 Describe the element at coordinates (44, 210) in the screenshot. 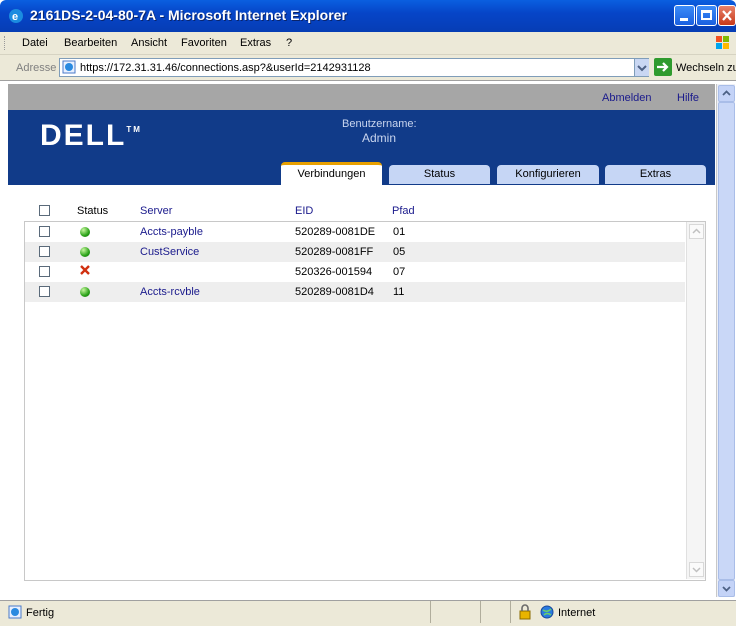

I see `select-all-checkbox` at that location.